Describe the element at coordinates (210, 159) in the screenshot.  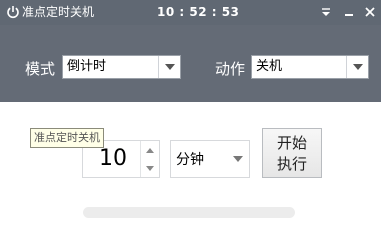
I see `unit-select: 分钟` at that location.